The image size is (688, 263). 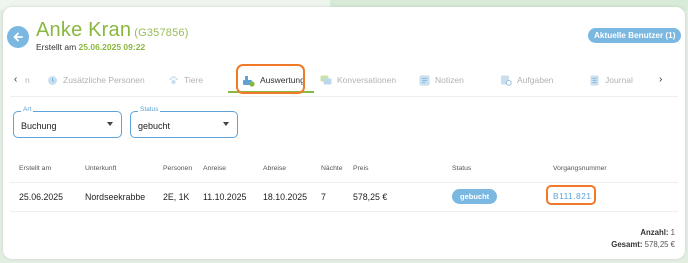 What do you see at coordinates (344, 96) in the screenshot?
I see `tab-divider` at bounding box center [344, 96].